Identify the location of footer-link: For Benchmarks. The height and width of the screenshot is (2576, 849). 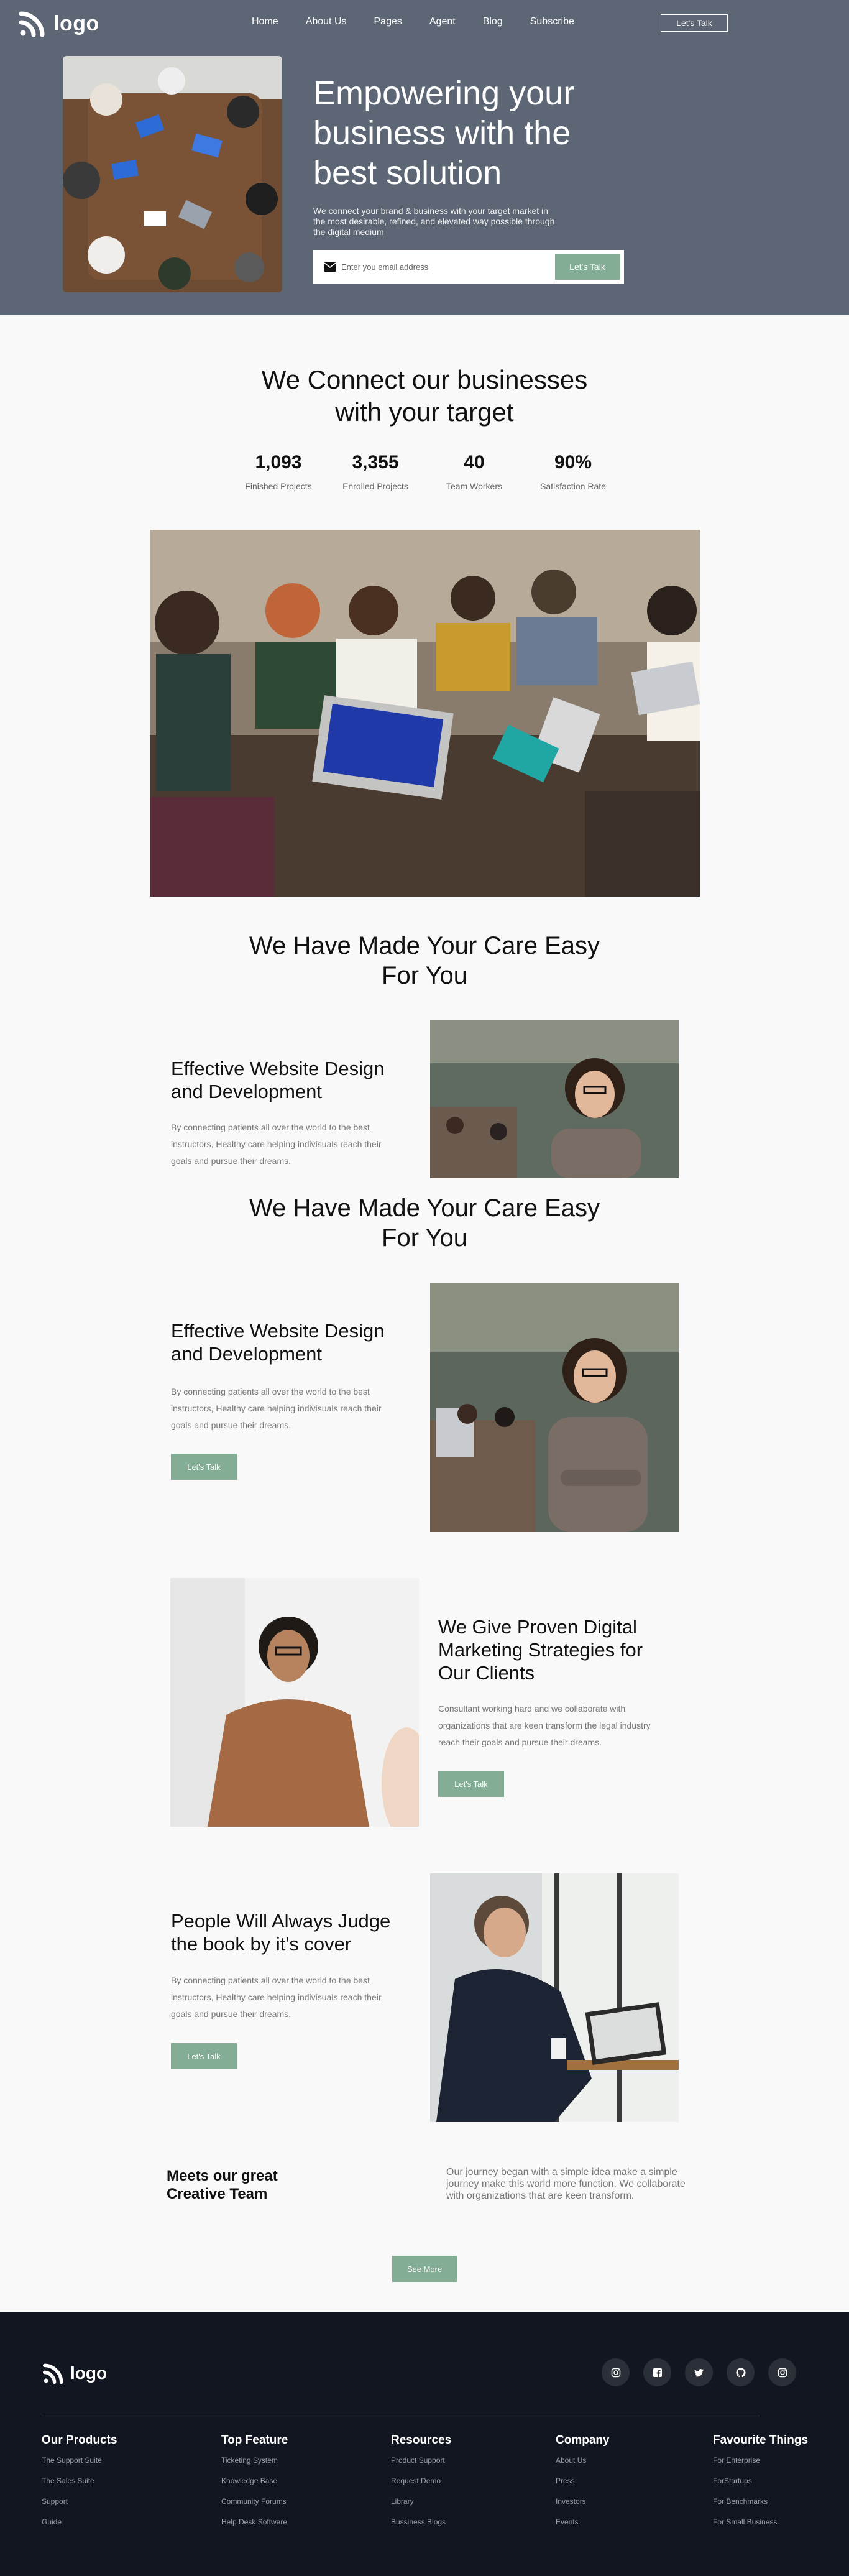
(760, 2507).